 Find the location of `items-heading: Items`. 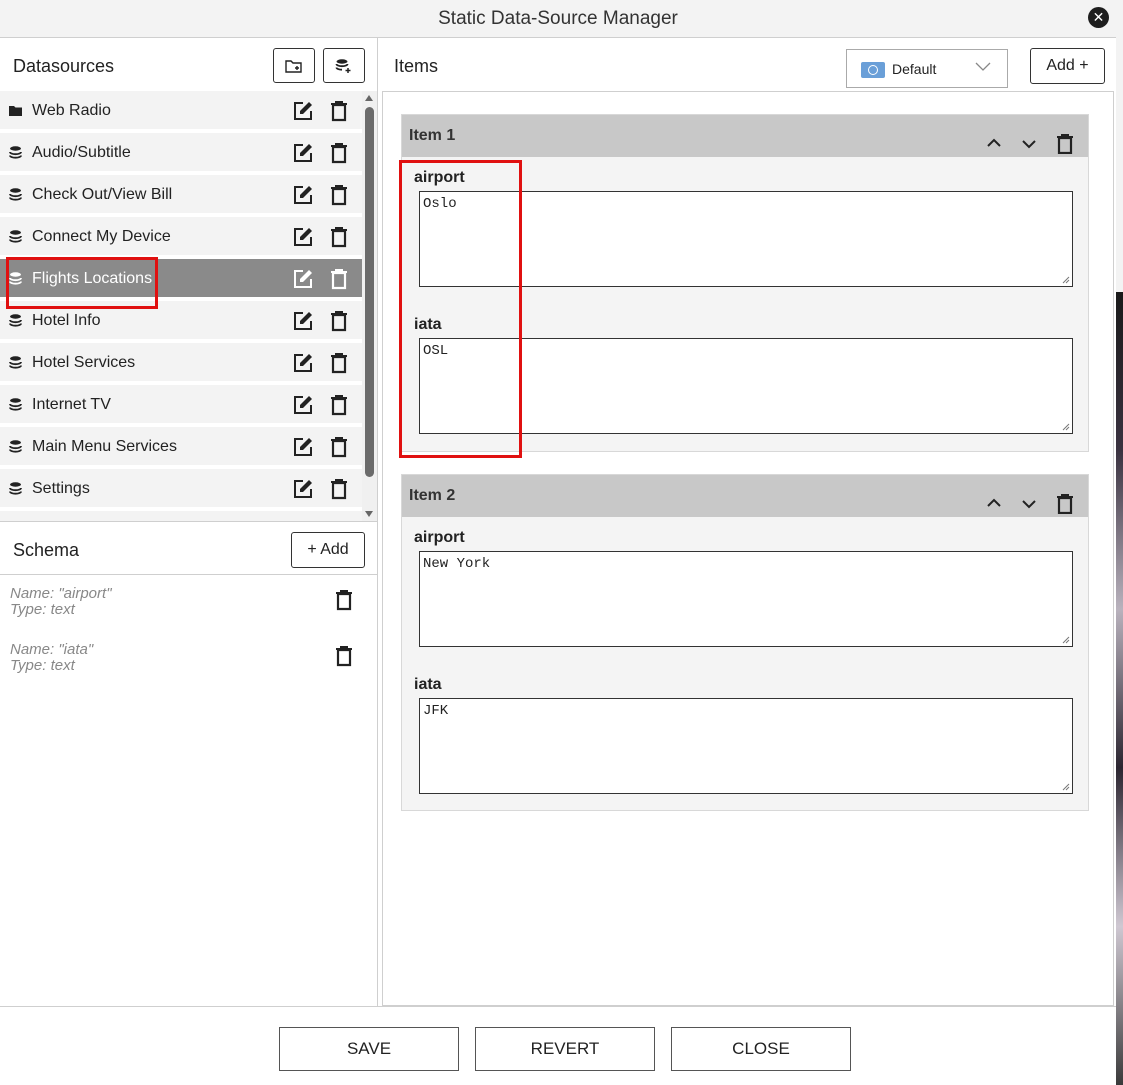

items-heading: Items is located at coordinates (416, 66).